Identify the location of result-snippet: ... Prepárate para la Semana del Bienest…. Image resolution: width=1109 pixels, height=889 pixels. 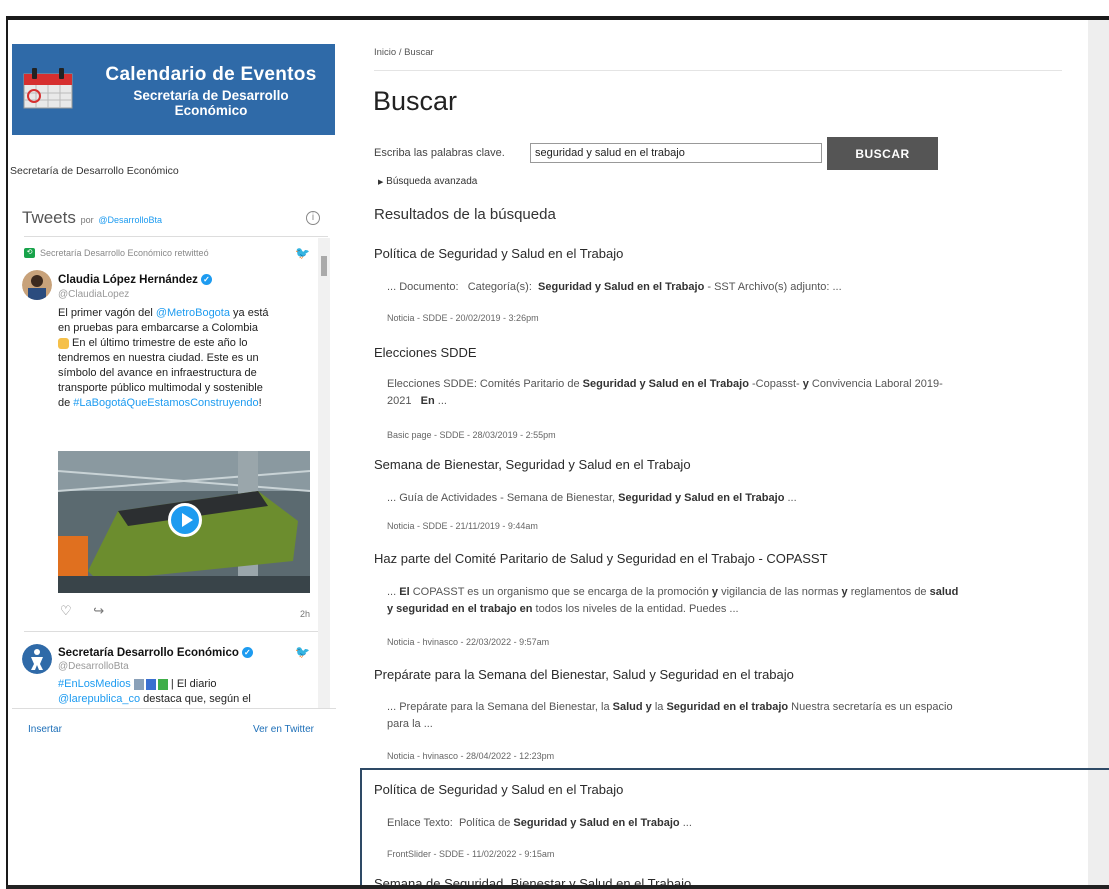
(670, 715).